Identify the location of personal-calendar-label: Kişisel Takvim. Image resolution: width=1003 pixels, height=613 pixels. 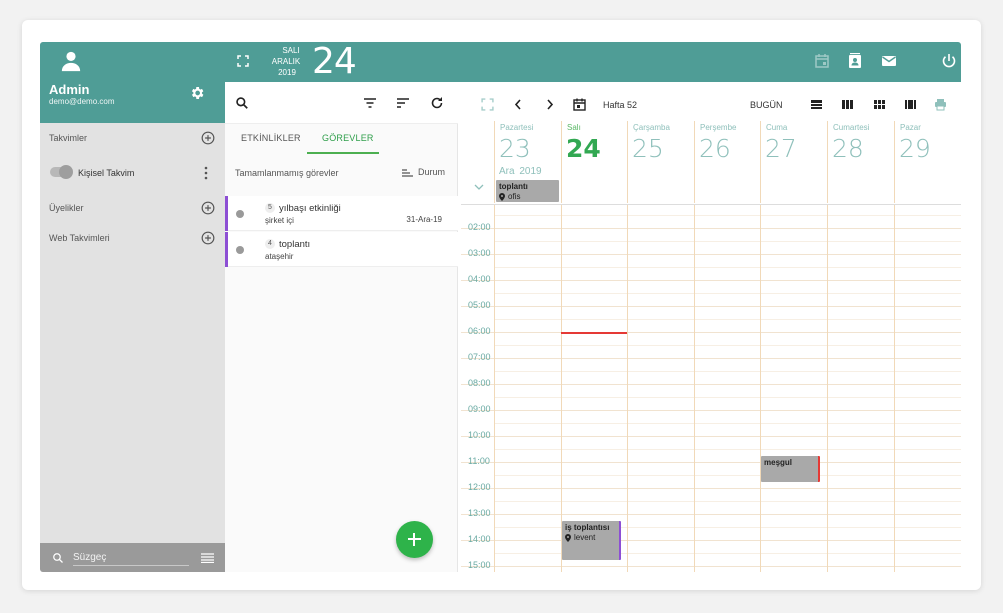
(106, 173).